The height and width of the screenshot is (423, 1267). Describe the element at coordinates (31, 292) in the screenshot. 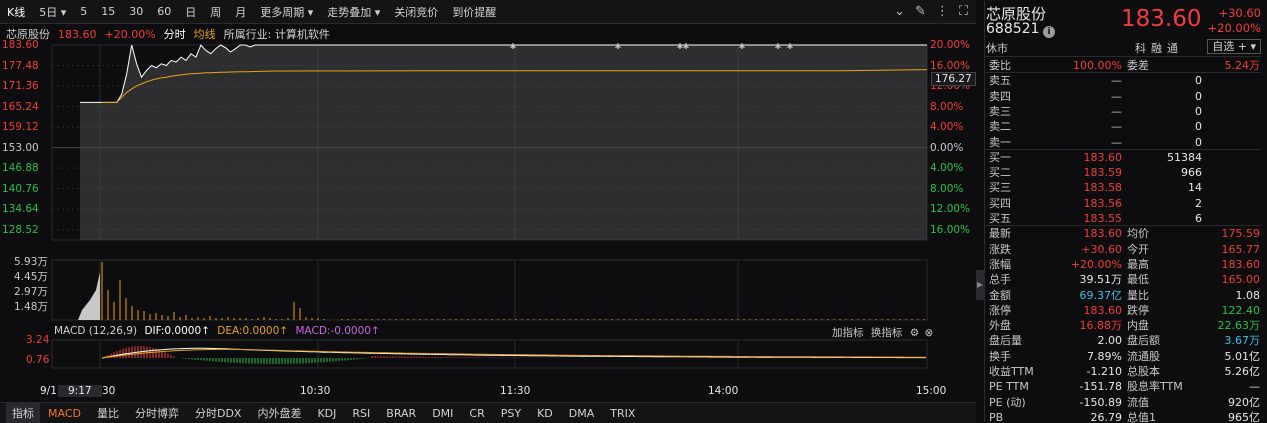

I see `vol-tick: 2.97万` at that location.